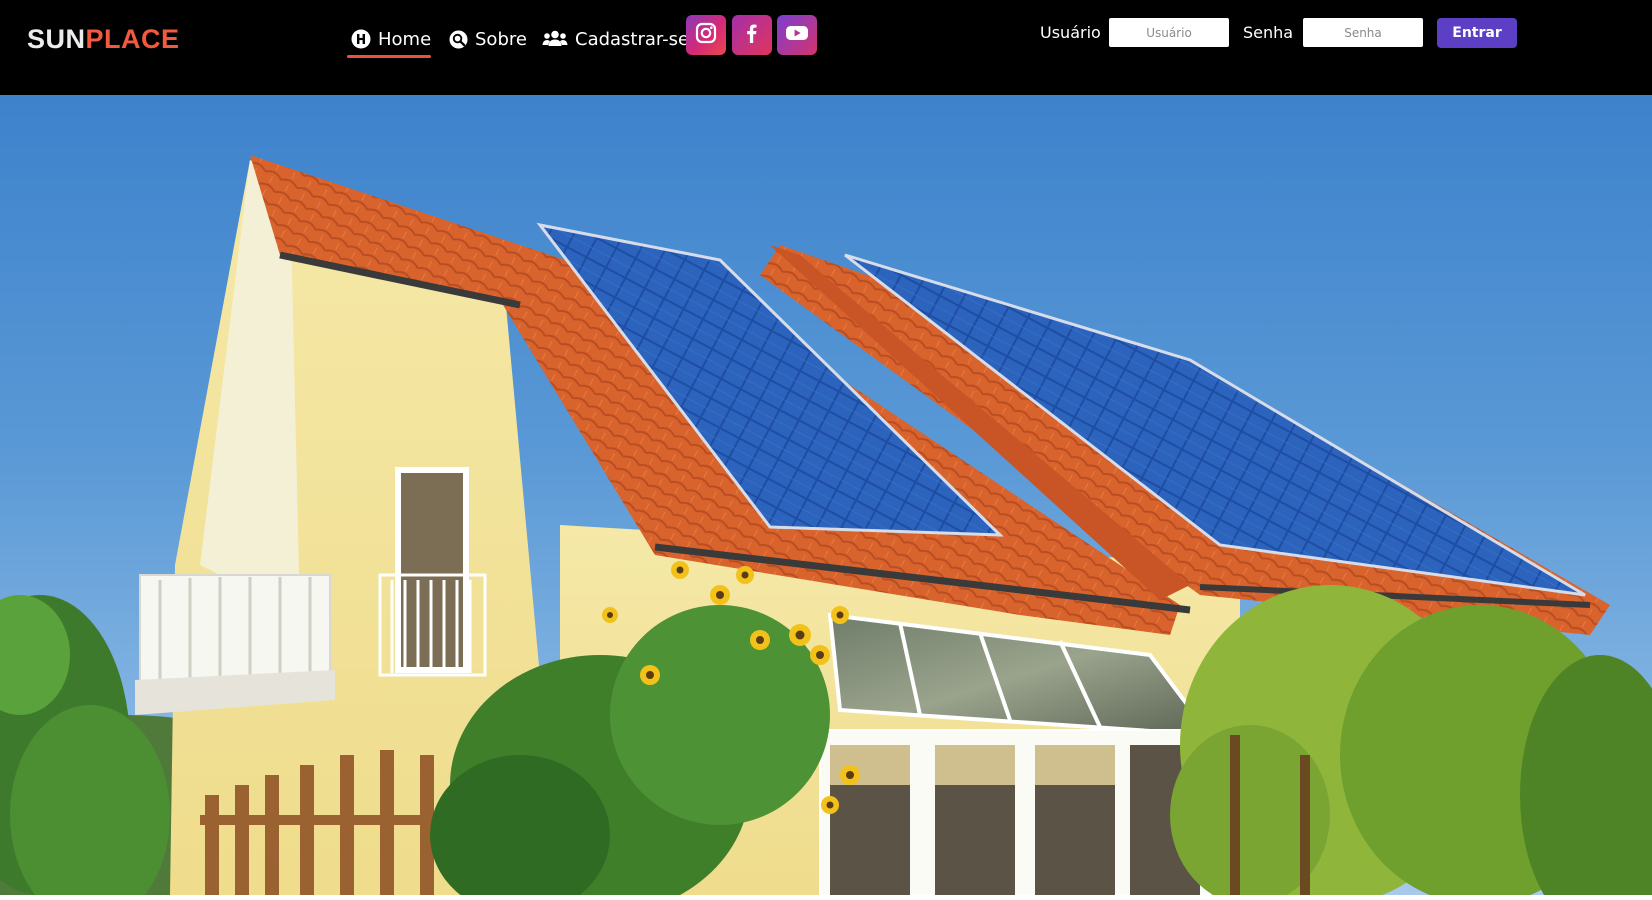  Describe the element at coordinates (361, 39) in the screenshot. I see `home-circle-icon` at that location.